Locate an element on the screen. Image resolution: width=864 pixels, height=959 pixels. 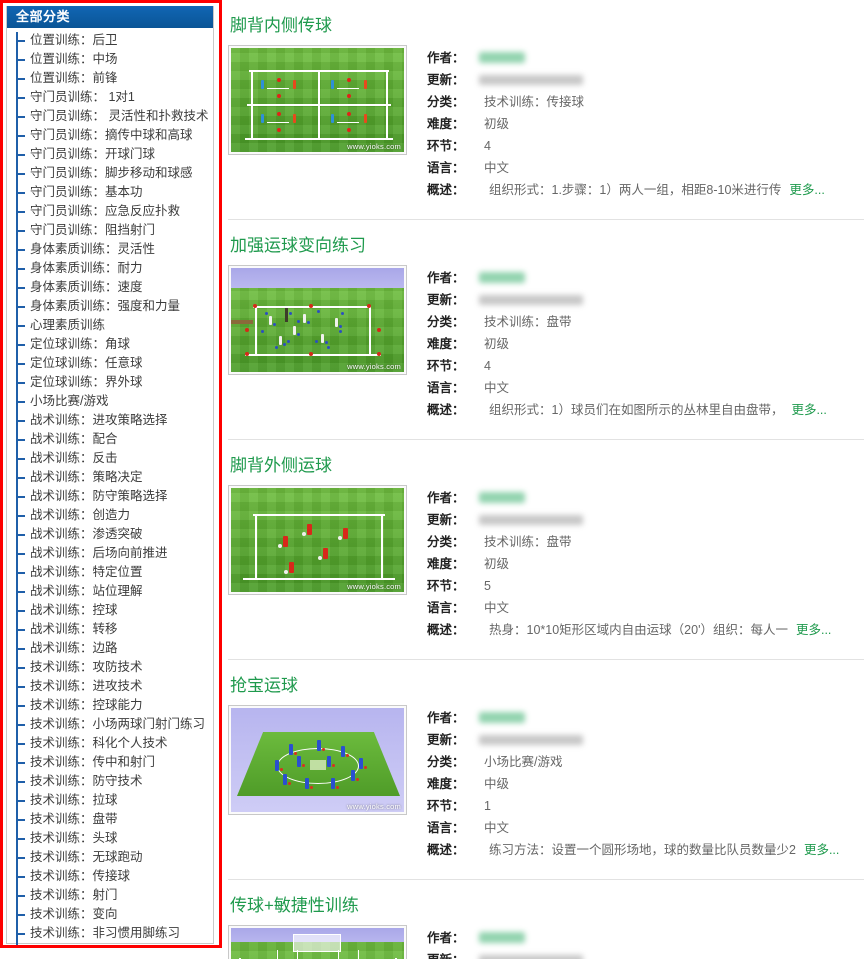
exercise-title: 抢宝运球 is located at coordinates (546, 682).